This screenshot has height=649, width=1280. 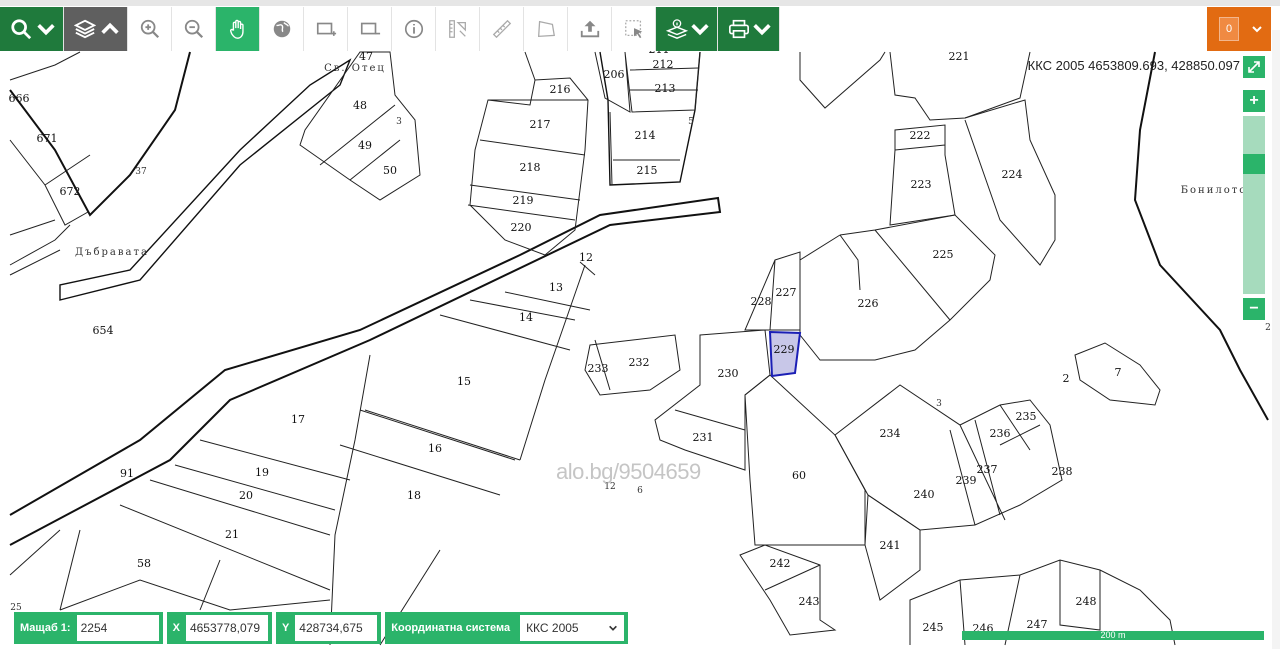 I want to click on y-coordinate-input, so click(x=336, y=628).